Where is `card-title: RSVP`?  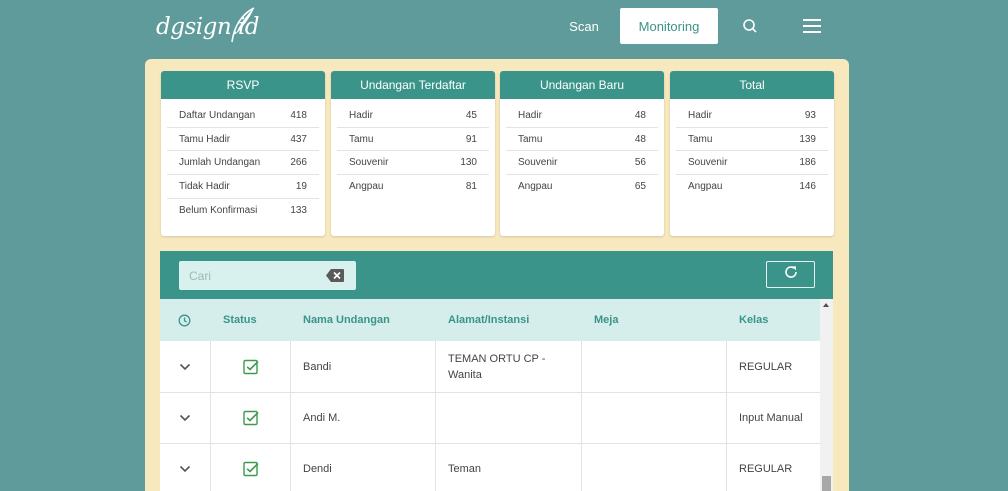
card-title: RSVP is located at coordinates (243, 85).